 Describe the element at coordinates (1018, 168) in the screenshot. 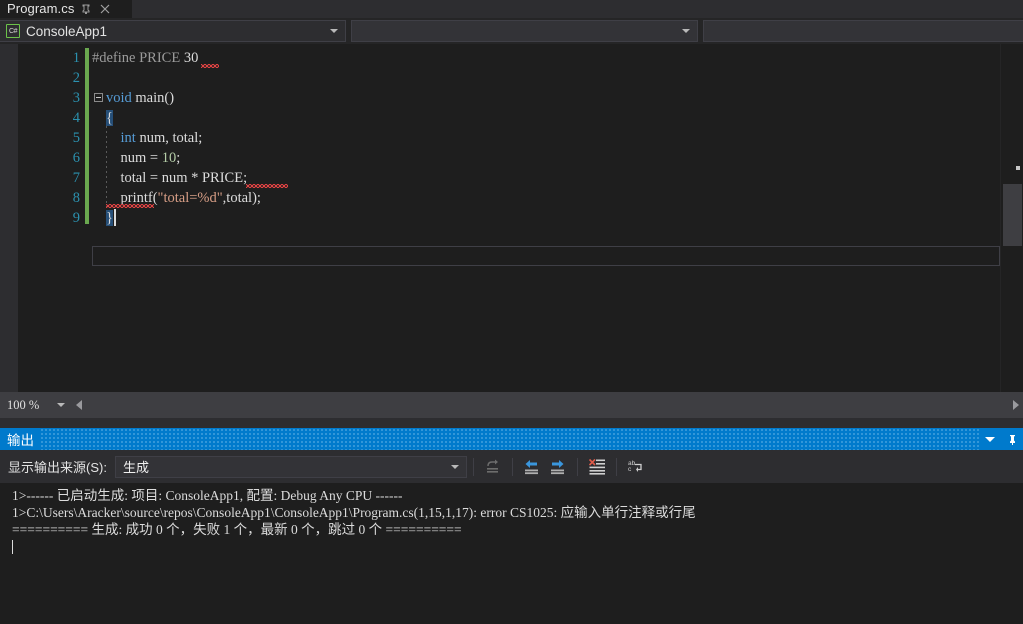

I see `scrollbar-error-marker` at that location.